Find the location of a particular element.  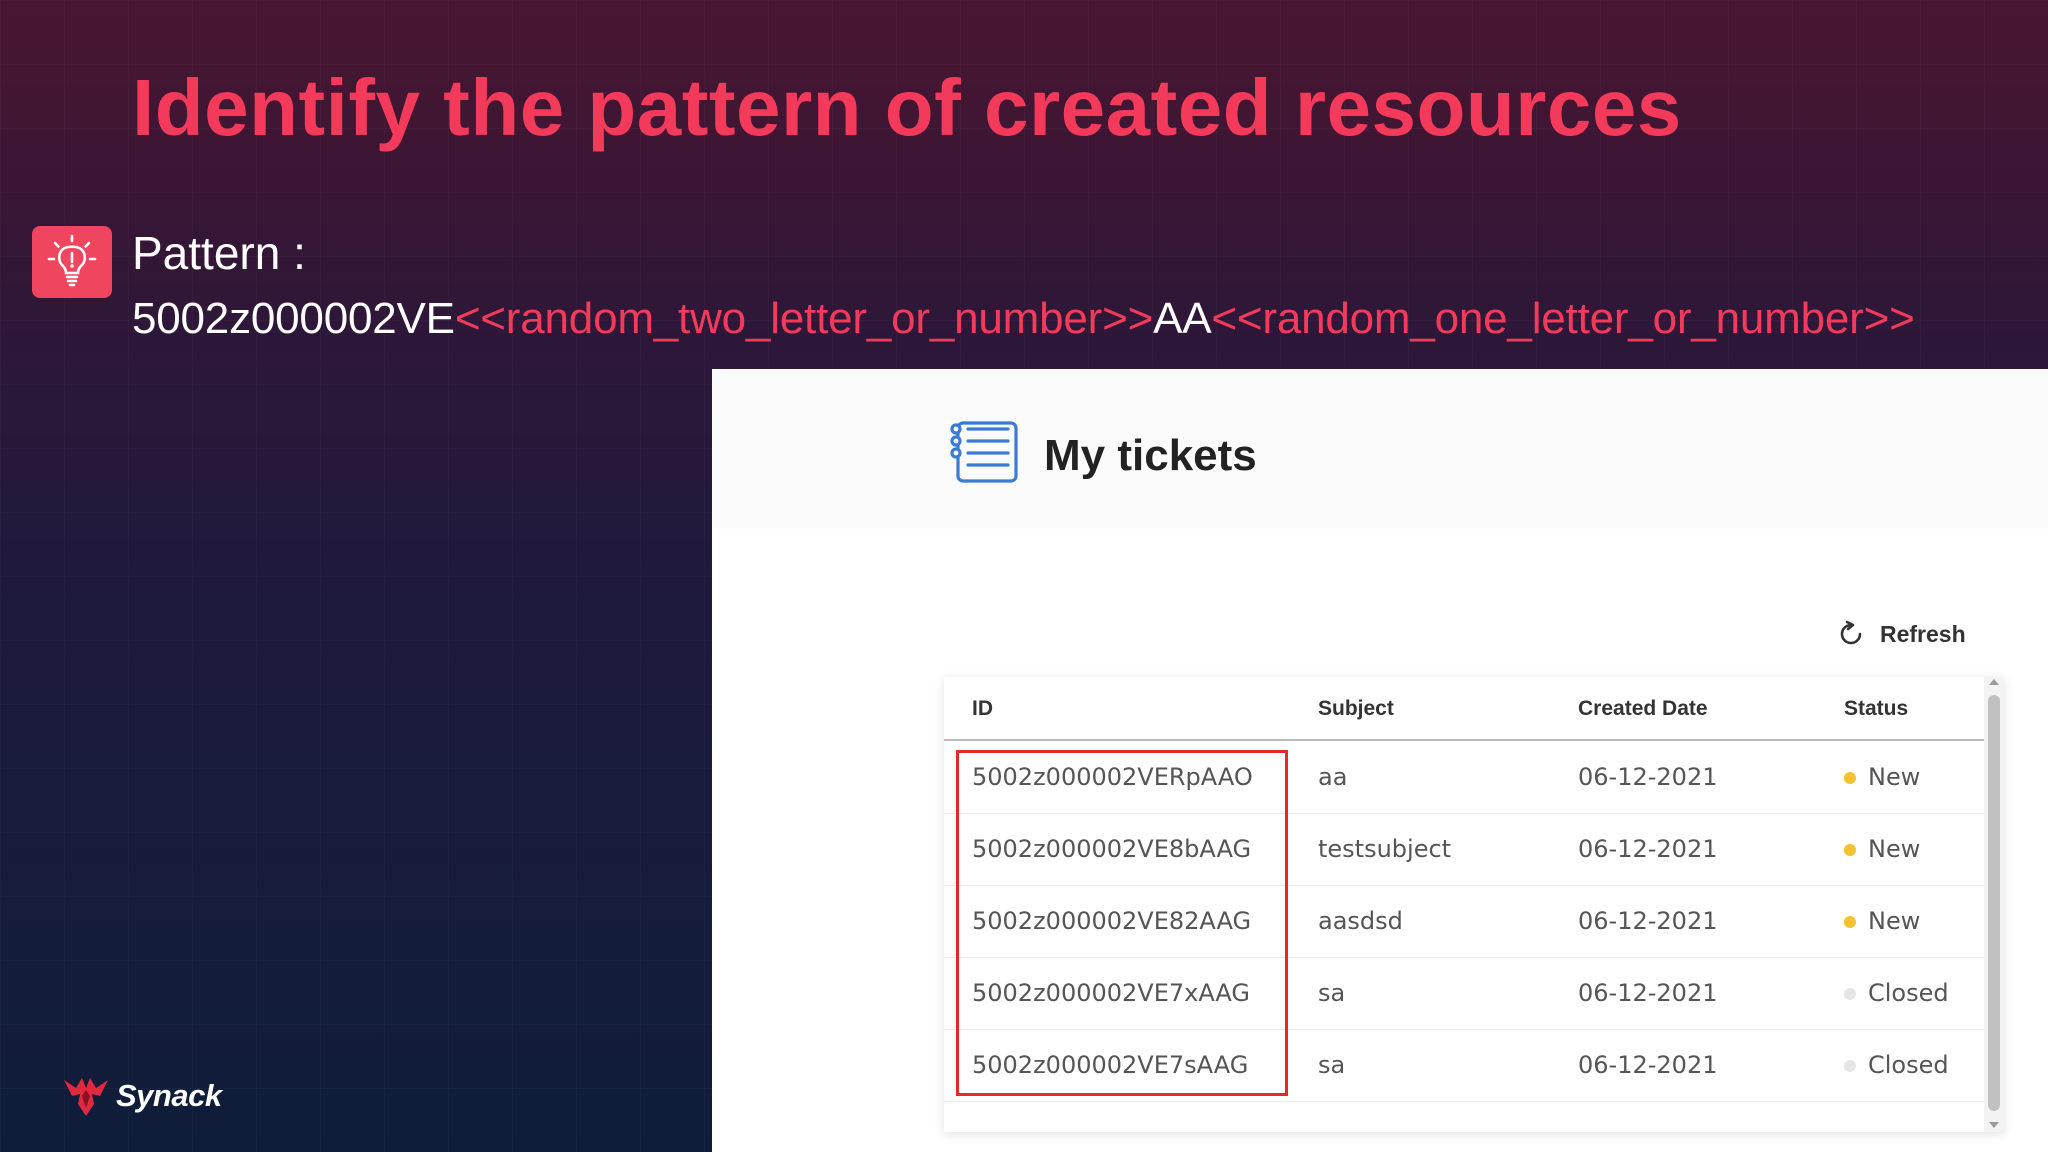

scroll-up-arrow-icon is located at coordinates (1994, 682).